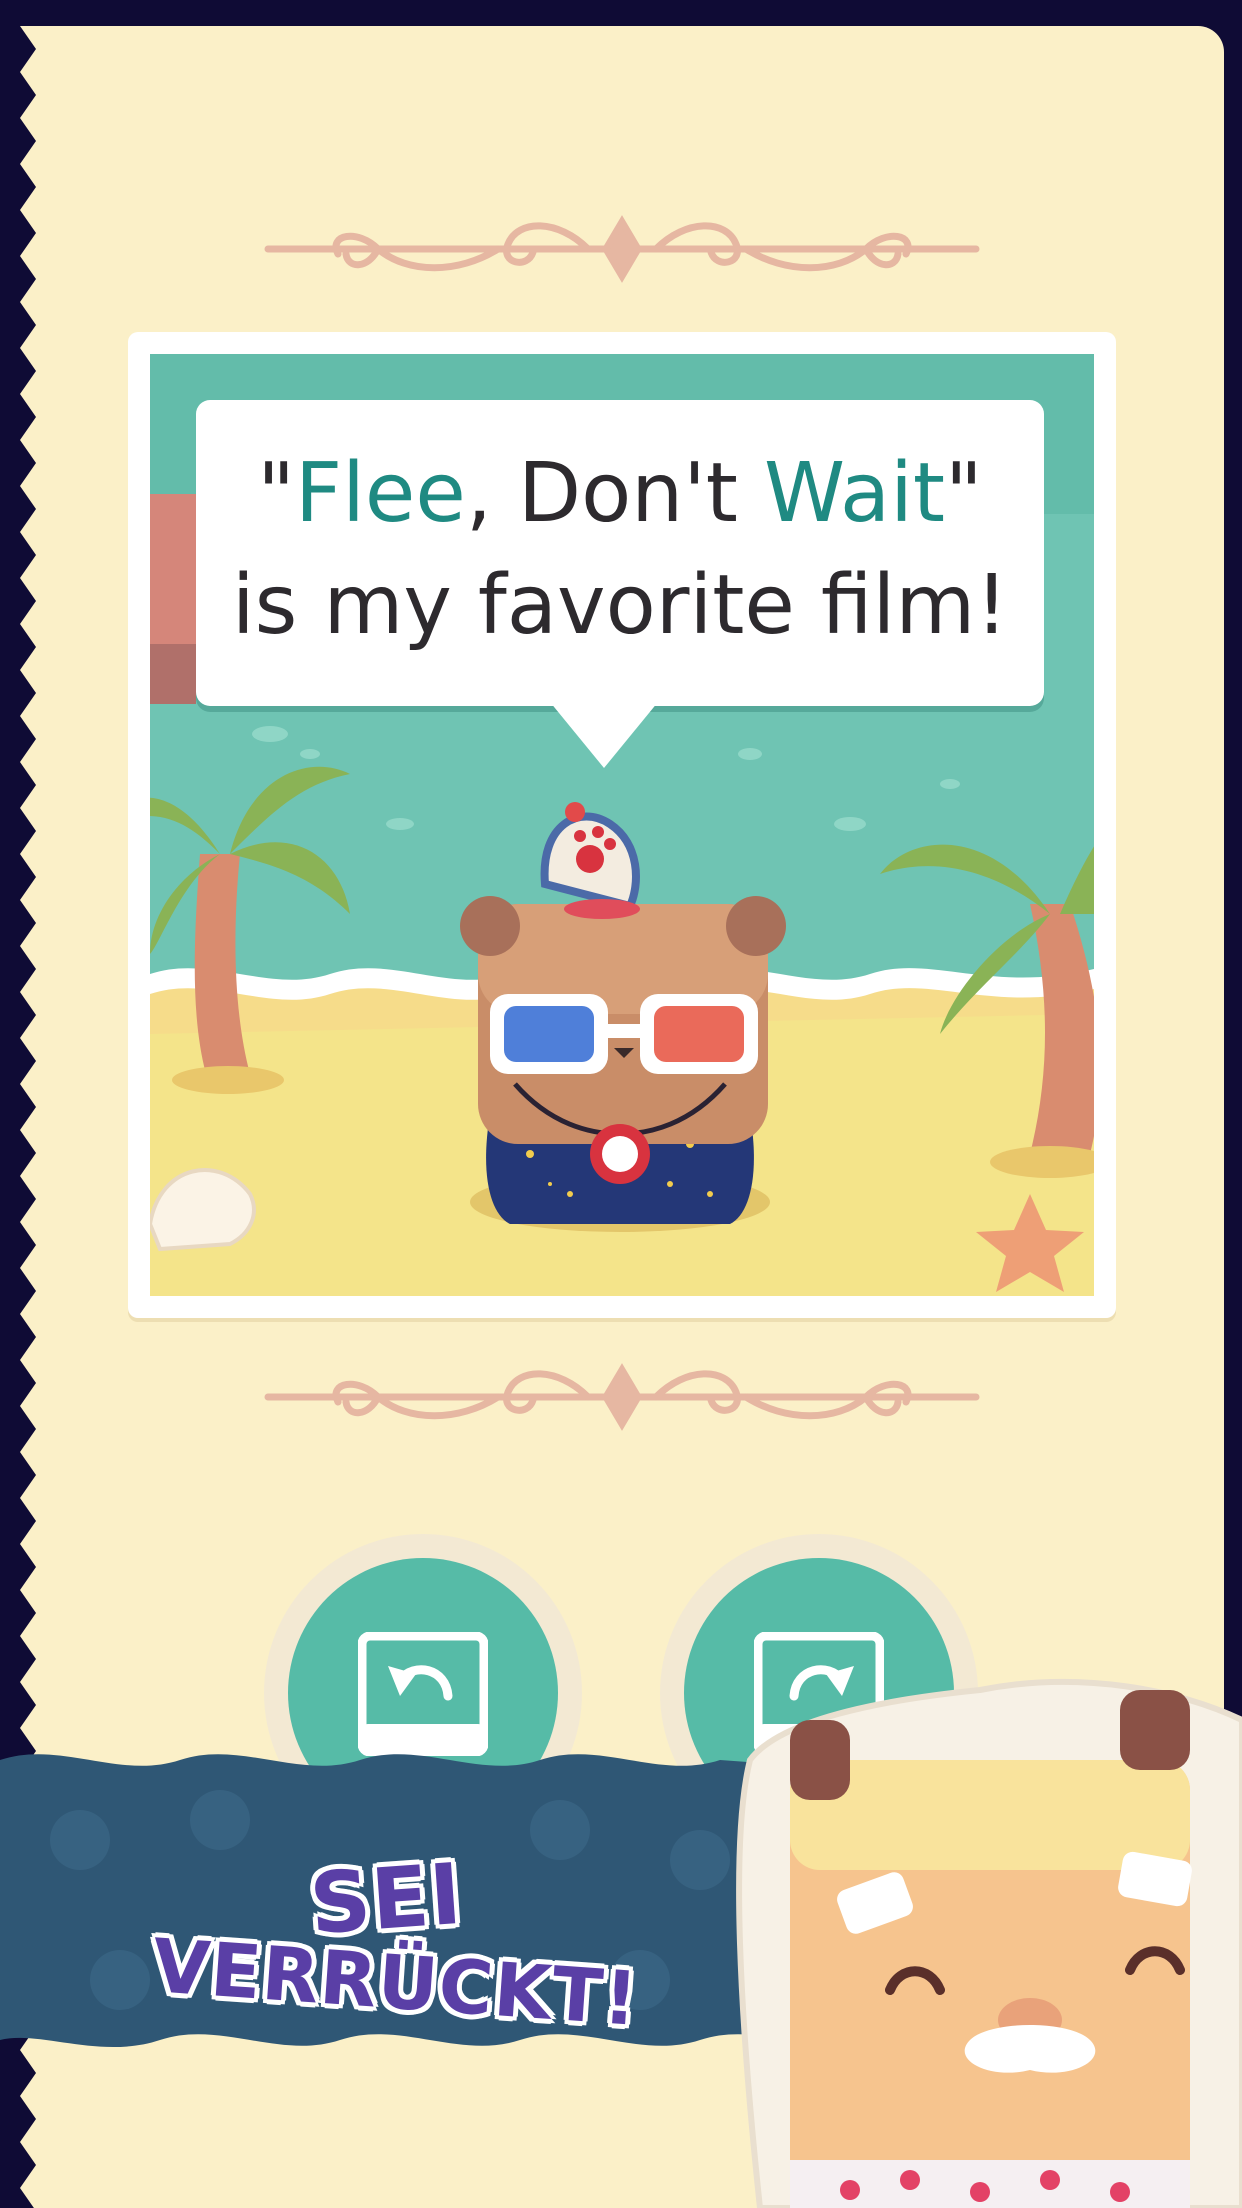 The height and width of the screenshot is (2208, 1242). What do you see at coordinates (620, 553) in the screenshot?
I see `speech-bubble: "Flee, Don't Wait" is my favorite film!` at bounding box center [620, 553].